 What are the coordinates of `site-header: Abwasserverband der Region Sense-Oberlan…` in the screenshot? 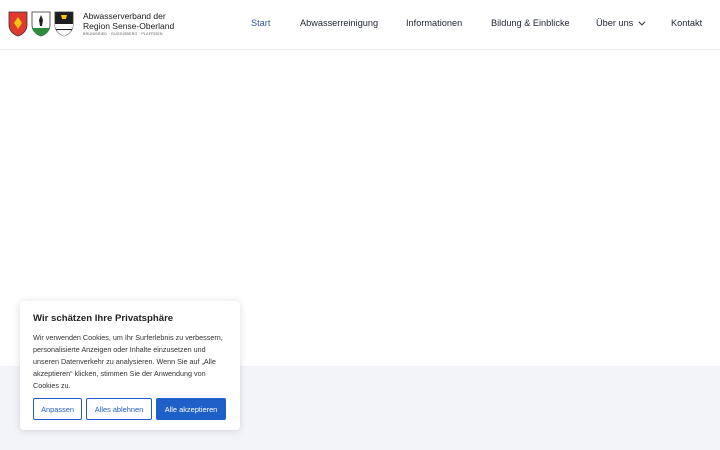 It's located at (360, 25).